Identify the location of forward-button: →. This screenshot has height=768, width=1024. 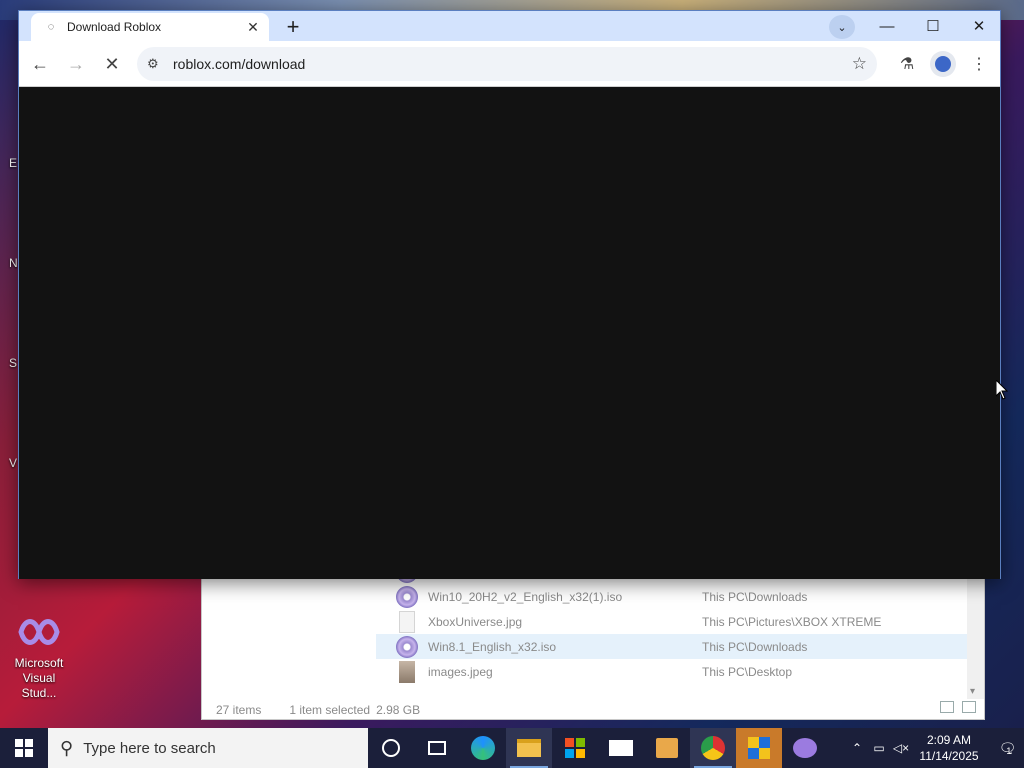
(76, 64).